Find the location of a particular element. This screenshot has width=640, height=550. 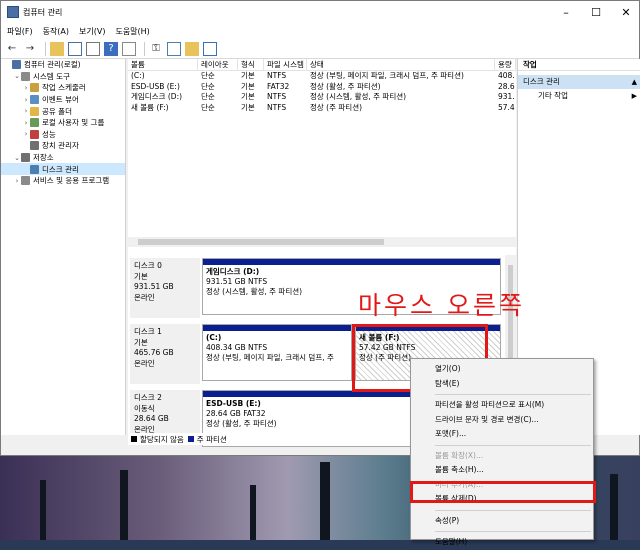

tree-item: › 성능 is located at coordinates (63, 135).